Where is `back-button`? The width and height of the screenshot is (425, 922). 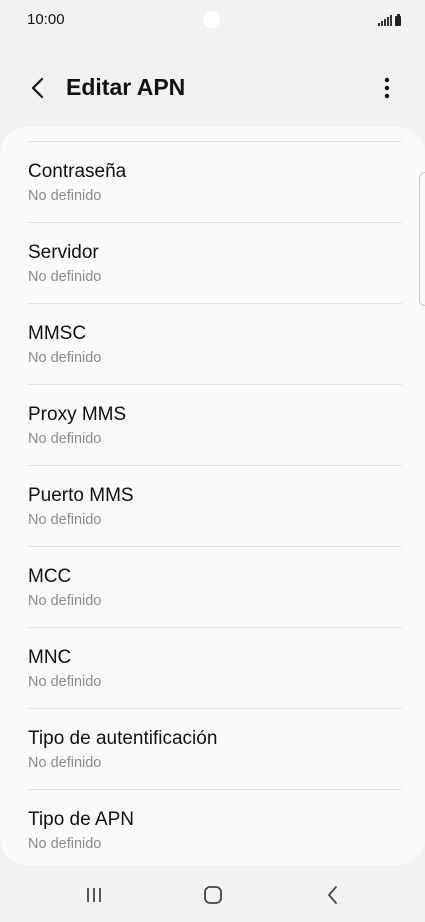 back-button is located at coordinates (38, 88).